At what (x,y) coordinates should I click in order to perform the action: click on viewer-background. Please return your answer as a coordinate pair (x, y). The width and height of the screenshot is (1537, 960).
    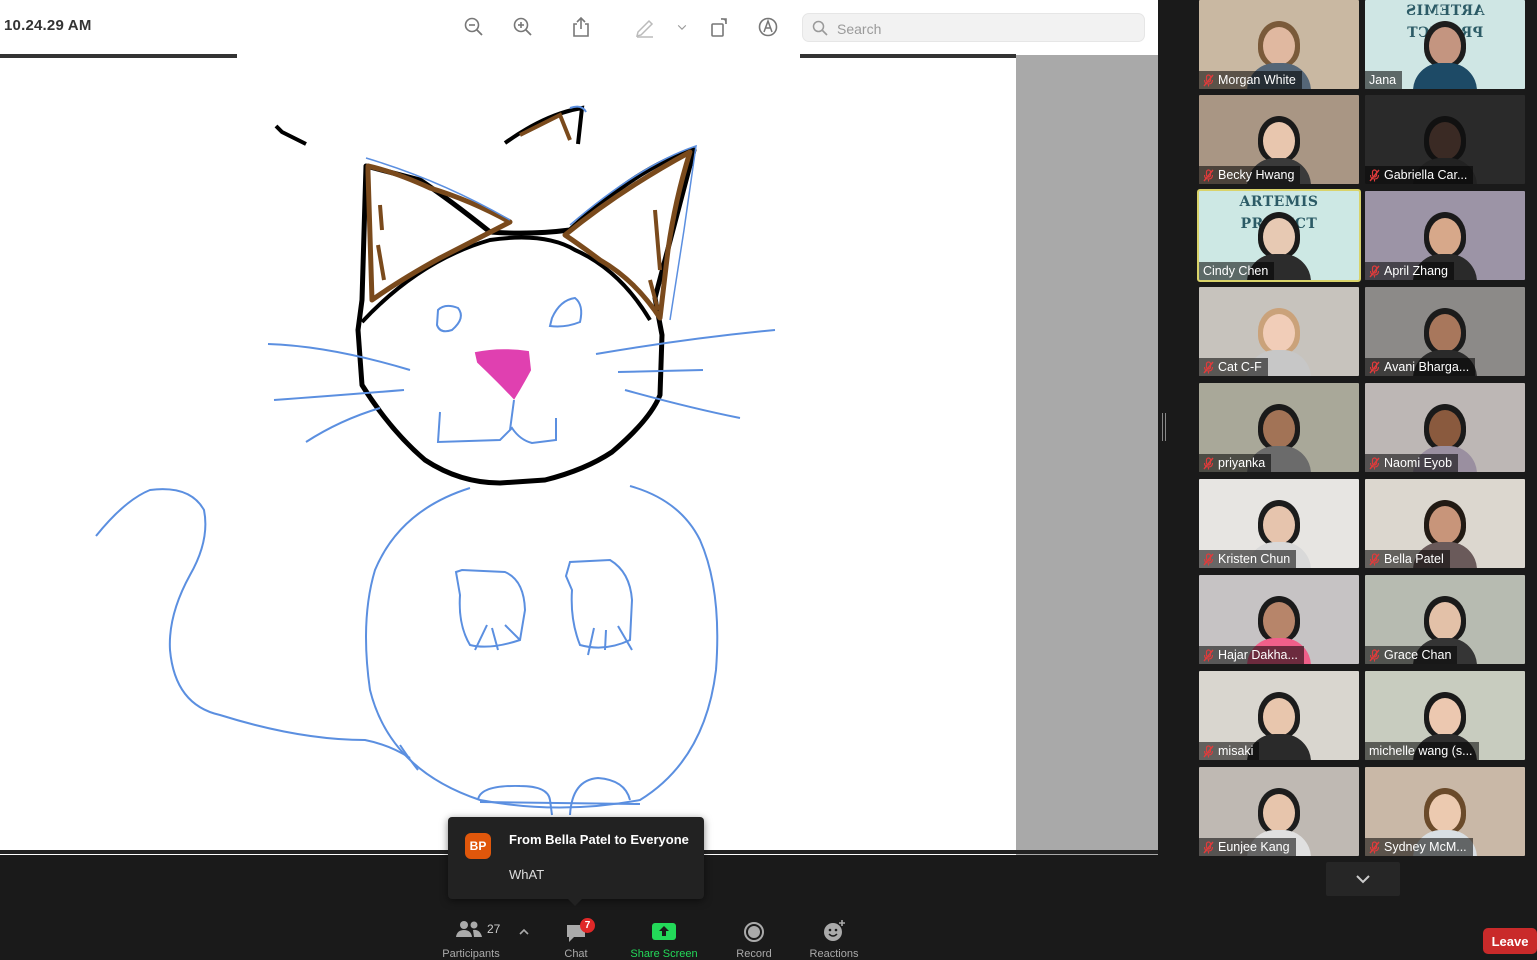
    Looking at the image, I should click on (1087, 455).